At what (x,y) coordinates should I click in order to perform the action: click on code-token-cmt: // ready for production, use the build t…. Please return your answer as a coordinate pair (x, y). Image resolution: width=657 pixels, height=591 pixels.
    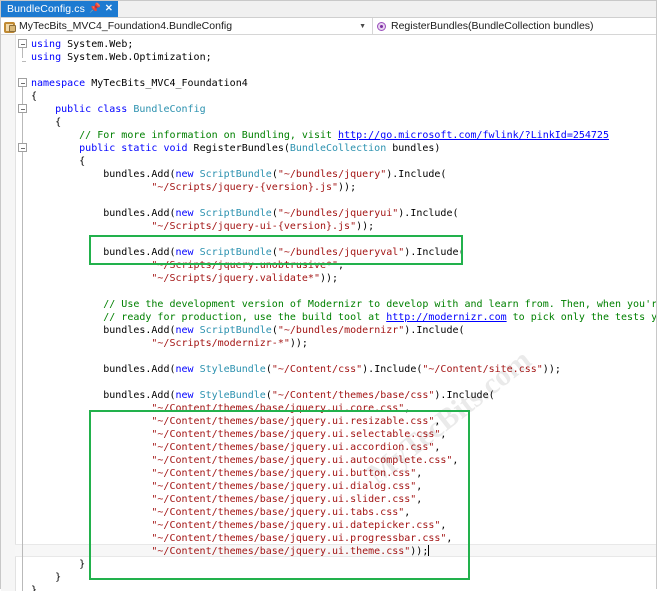
    Looking at the image, I should click on (245, 317).